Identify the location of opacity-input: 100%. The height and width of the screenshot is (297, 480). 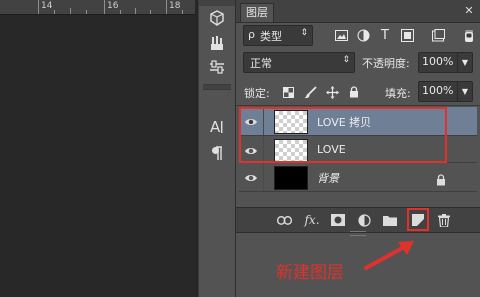
(438, 62).